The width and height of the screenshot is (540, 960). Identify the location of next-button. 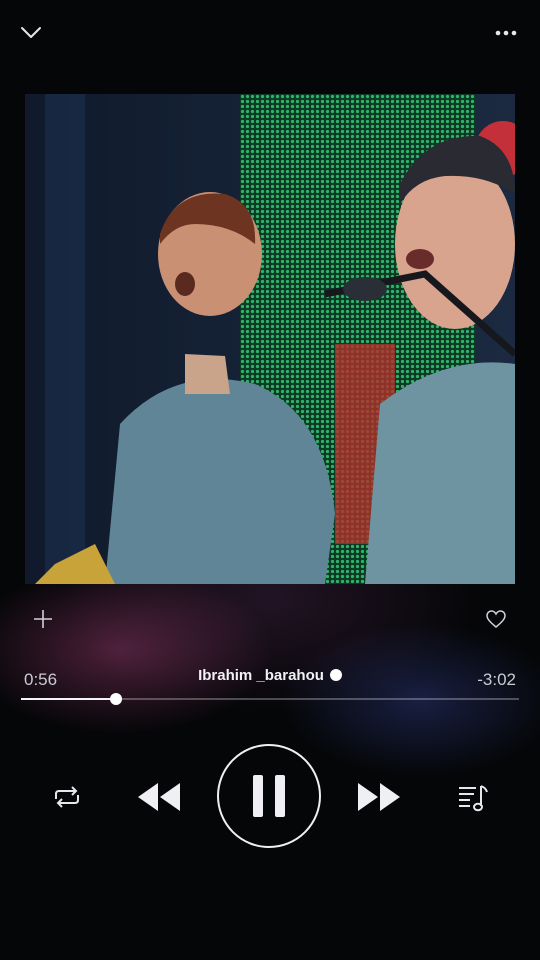
(379, 797).